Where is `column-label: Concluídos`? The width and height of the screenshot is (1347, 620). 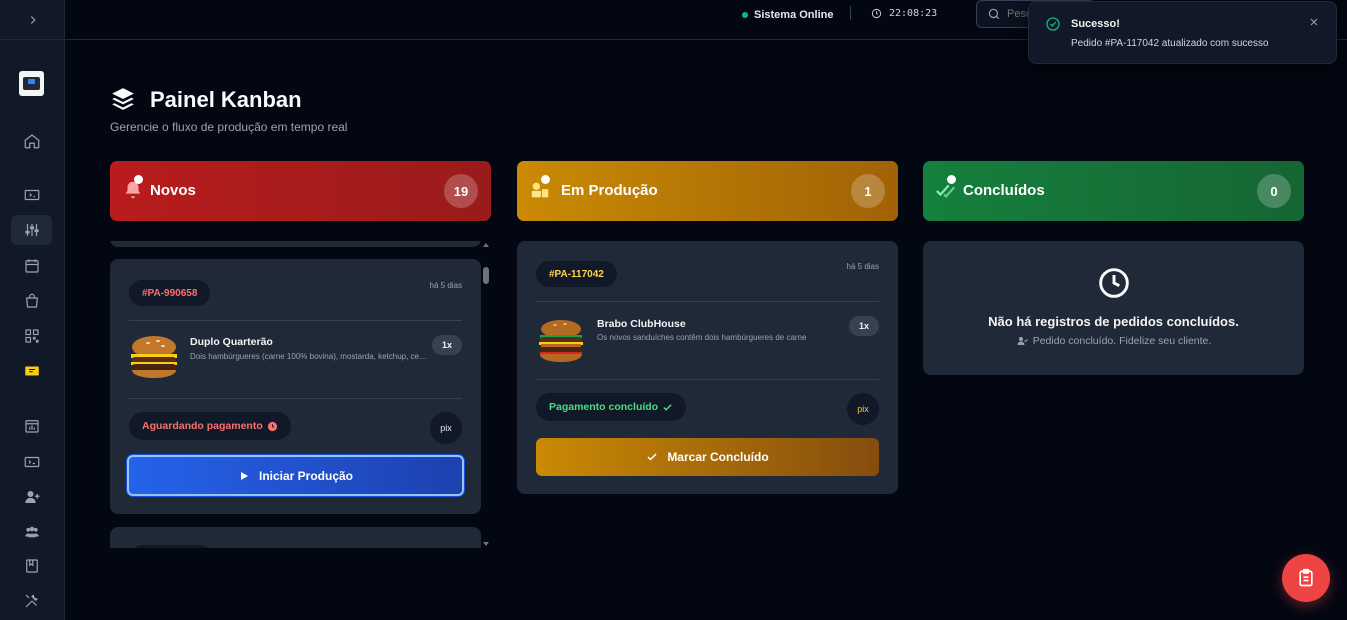
column-label: Concluídos is located at coordinates (1004, 190).